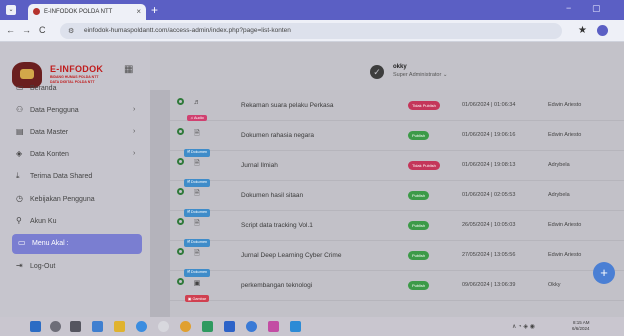 This screenshot has width=624, height=336. Describe the element at coordinates (128, 69) in the screenshot. I see `grid-menu-icon: ▦` at that location.